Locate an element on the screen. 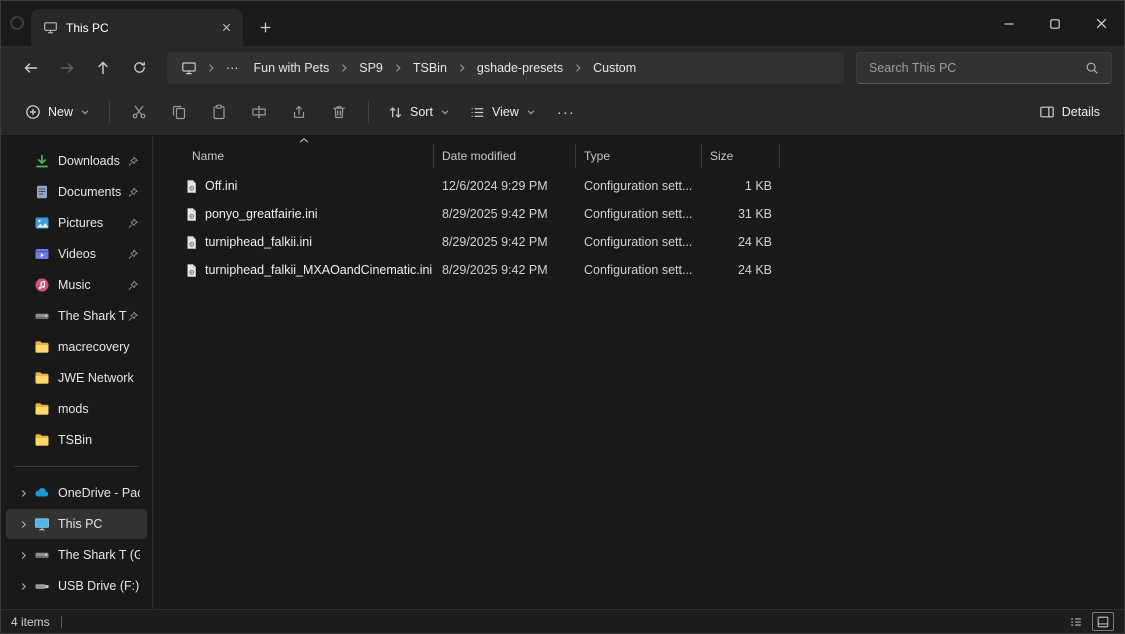 The height and width of the screenshot is (634, 1125). sidebar-item-label: The Shark T ( is located at coordinates (92, 316).